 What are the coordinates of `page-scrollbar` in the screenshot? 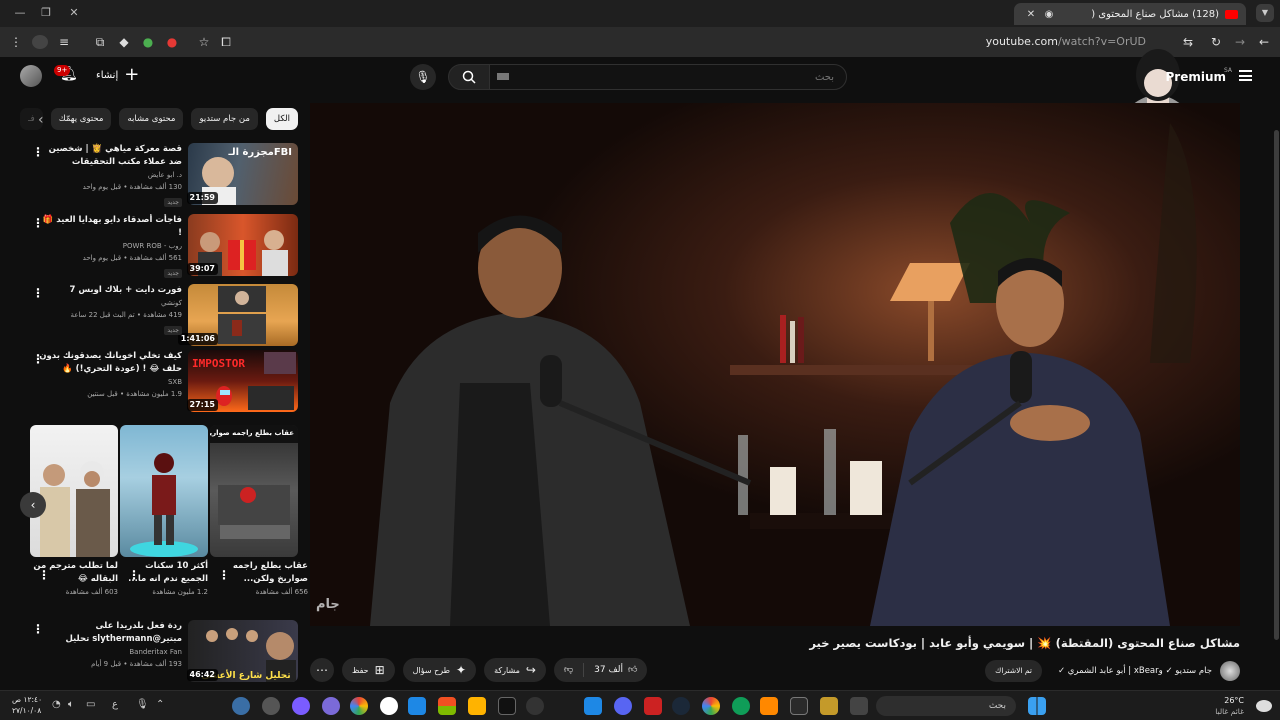 It's located at (1276, 375).